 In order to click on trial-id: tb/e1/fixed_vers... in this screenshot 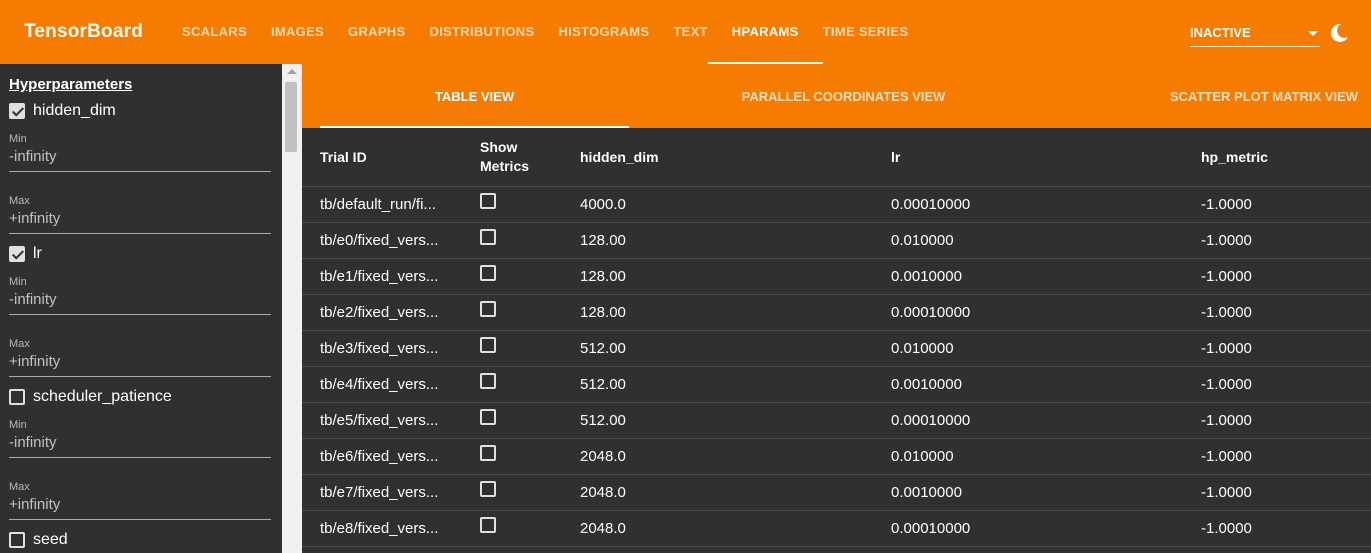, I will do `click(385, 276)`.